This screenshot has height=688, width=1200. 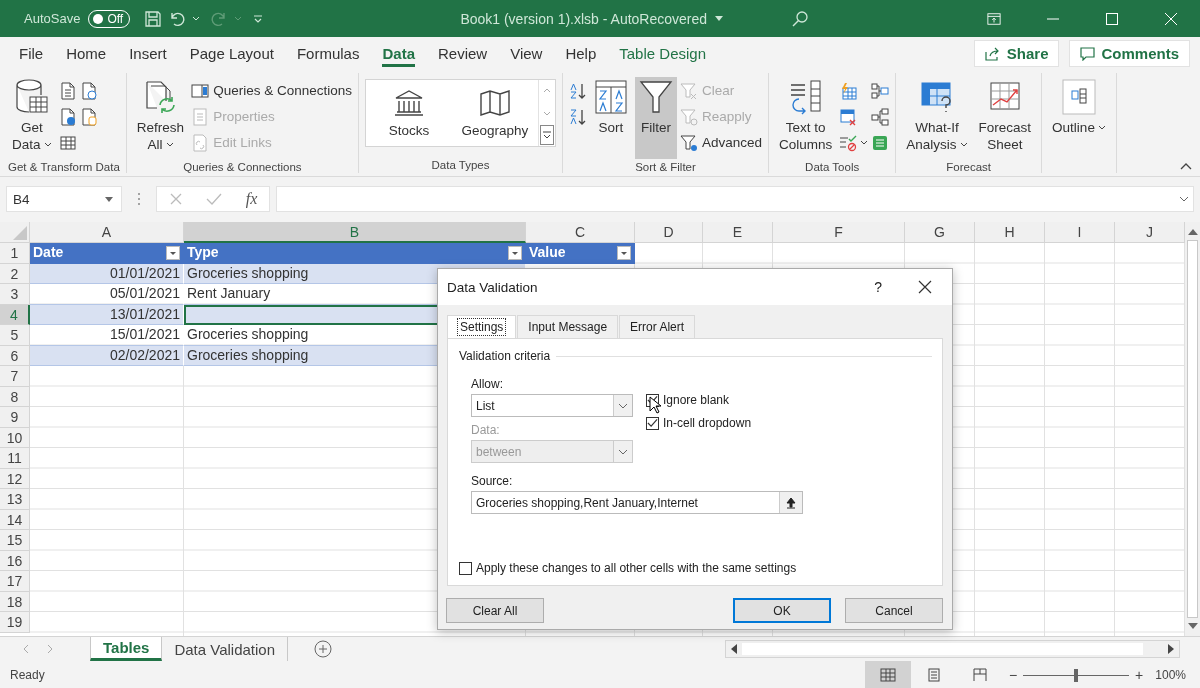 What do you see at coordinates (355, 232) in the screenshot?
I see `column-header: B` at bounding box center [355, 232].